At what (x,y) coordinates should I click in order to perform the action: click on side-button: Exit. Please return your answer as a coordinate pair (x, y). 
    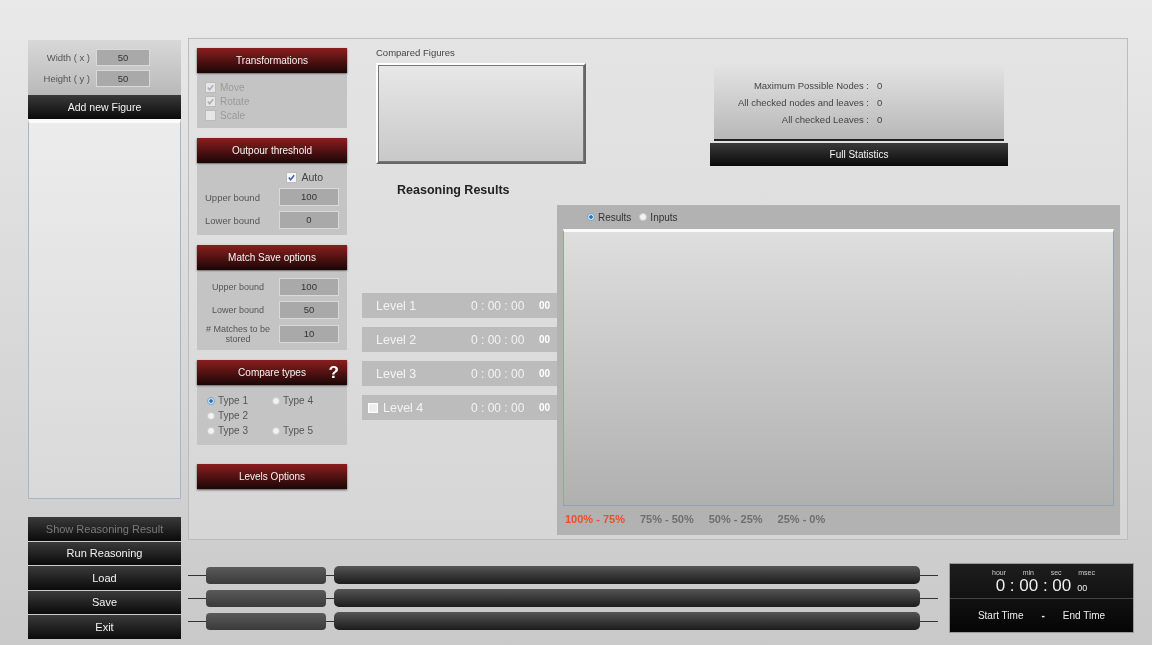
    Looking at the image, I should click on (104, 627).